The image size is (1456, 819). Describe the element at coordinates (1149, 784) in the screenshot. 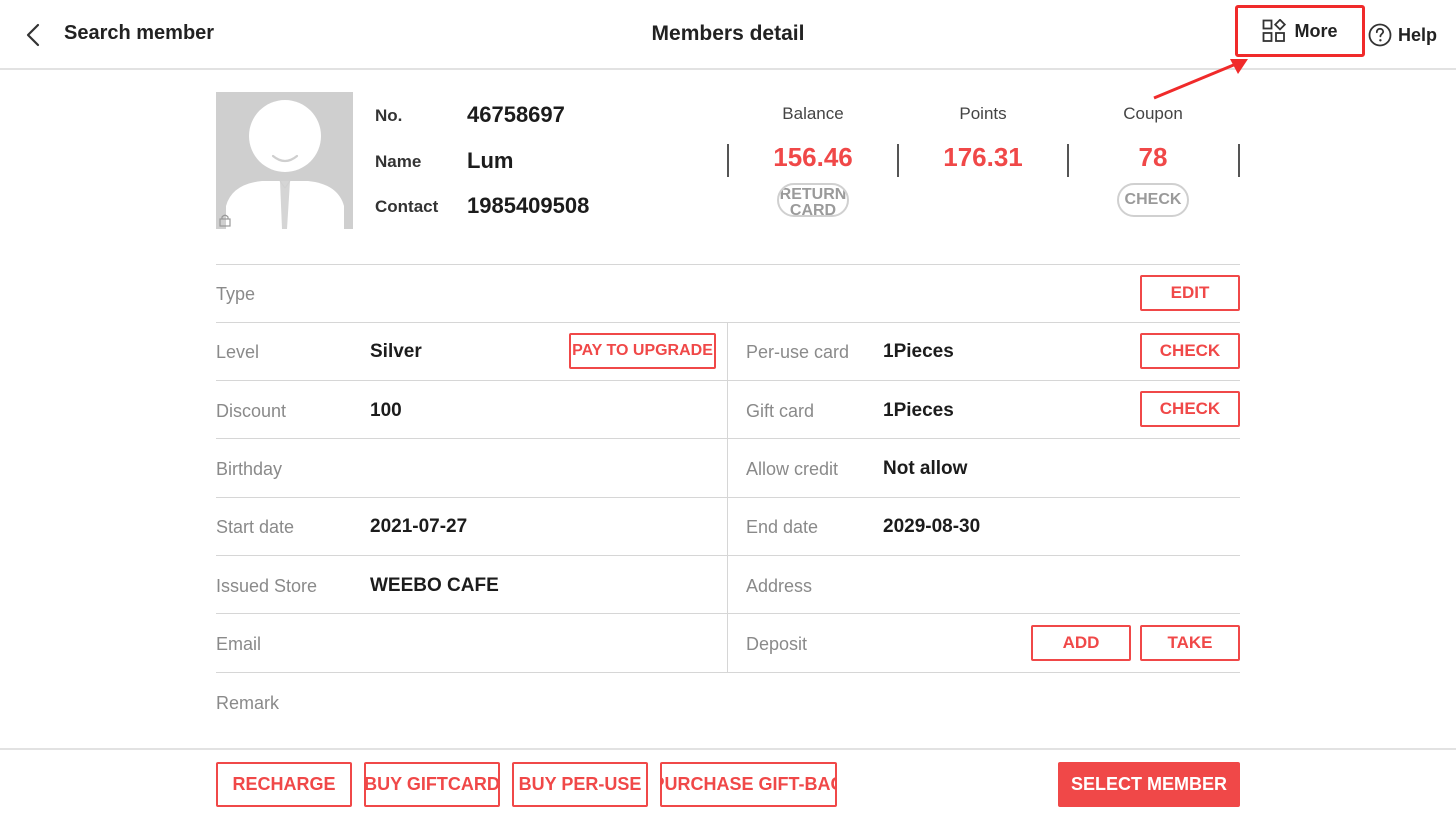

I see `select-member-button: SELECT MEMBER` at that location.